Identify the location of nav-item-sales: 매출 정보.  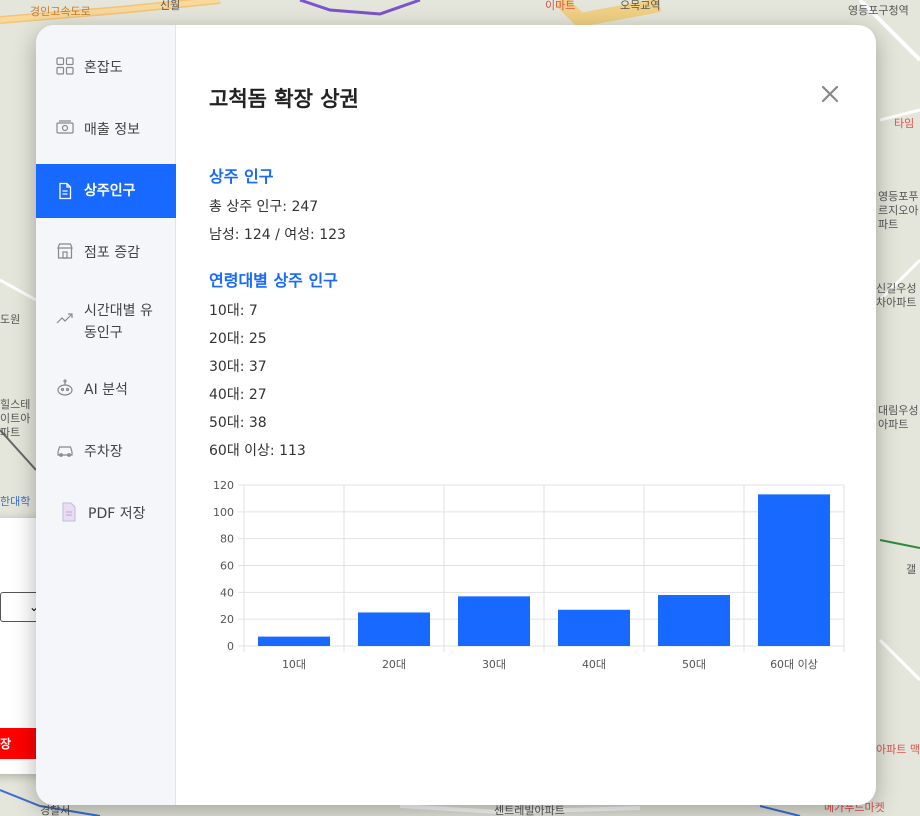
(106, 130).